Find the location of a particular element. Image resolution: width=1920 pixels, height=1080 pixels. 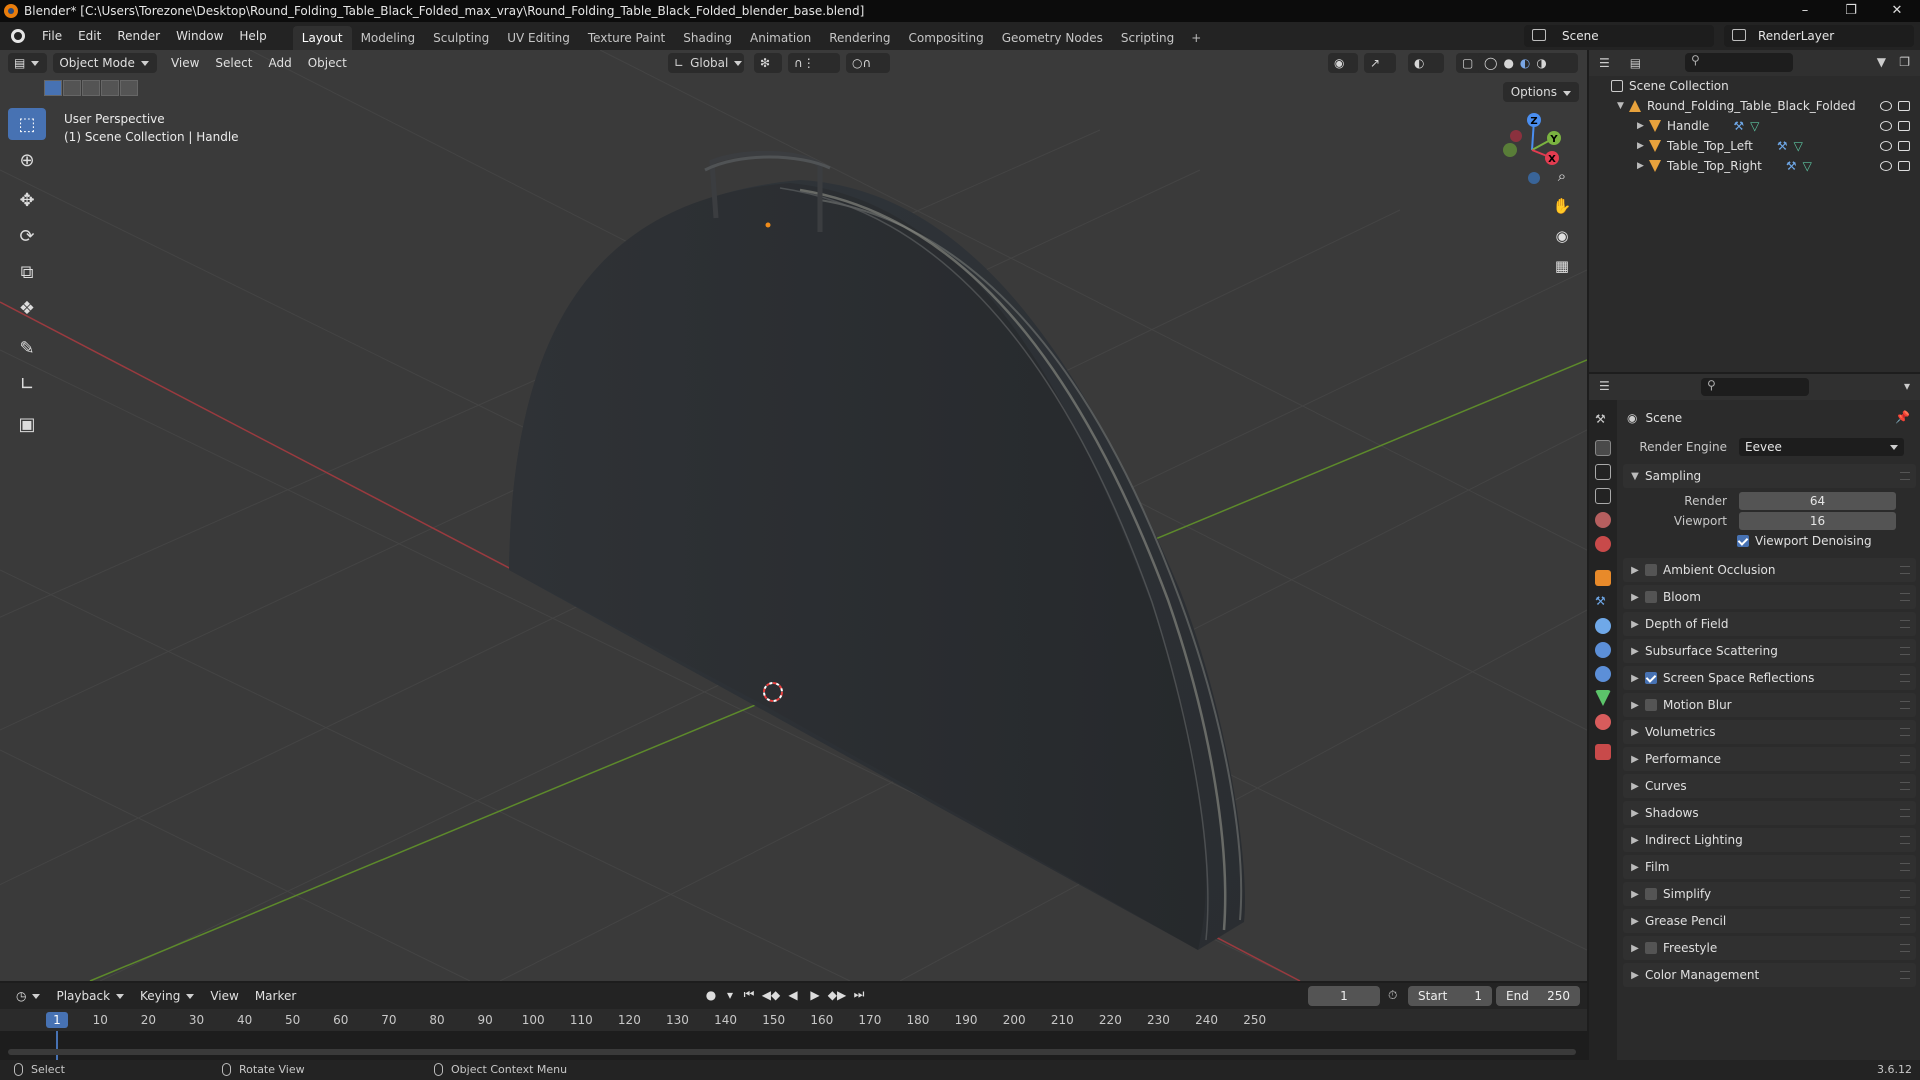

properties-options-icon: ▾ is located at coordinates (1907, 386).